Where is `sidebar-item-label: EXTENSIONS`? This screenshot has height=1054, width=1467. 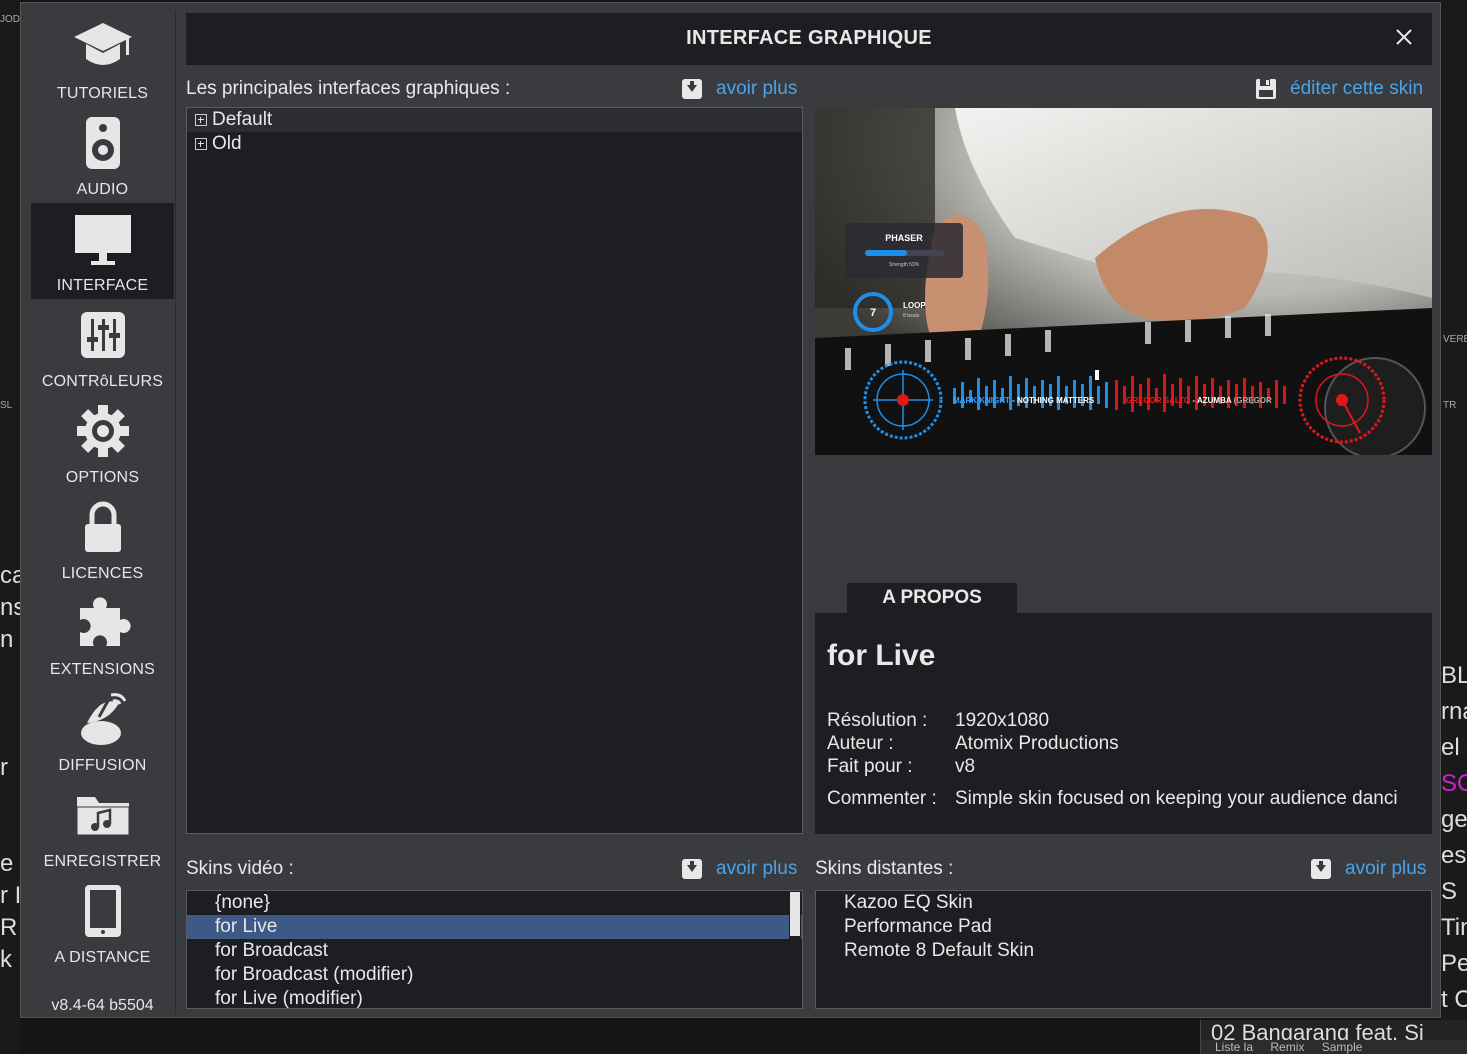 sidebar-item-label: EXTENSIONS is located at coordinates (102, 669).